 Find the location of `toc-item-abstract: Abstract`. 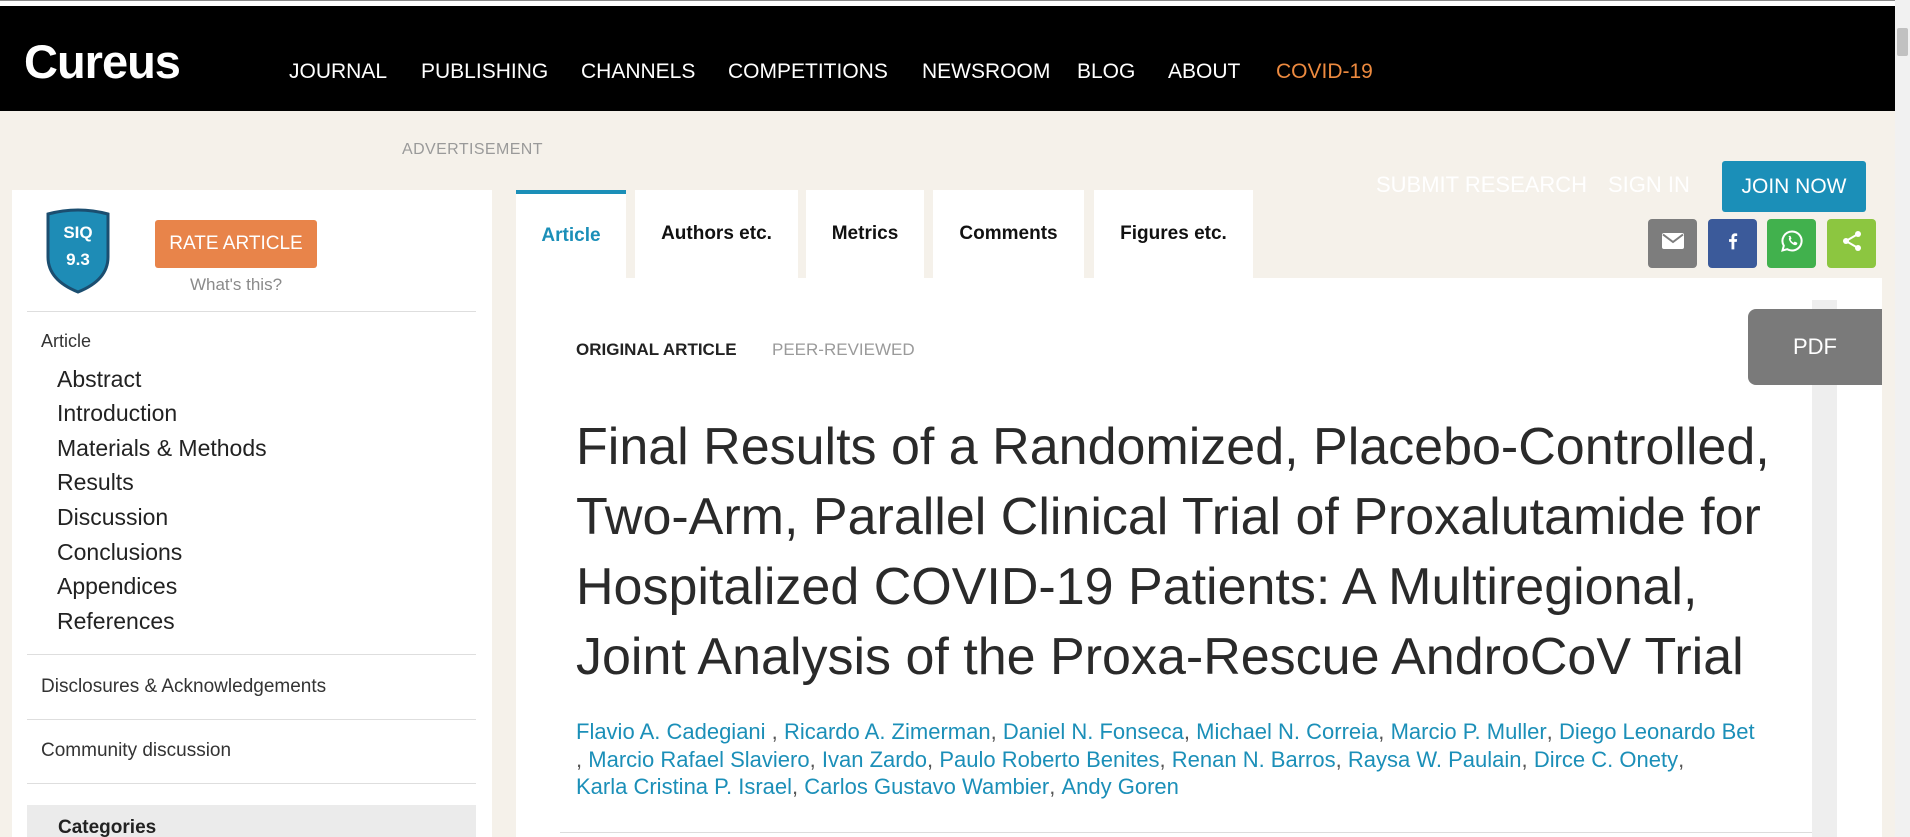

toc-item-abstract: Abstract is located at coordinates (162, 379).